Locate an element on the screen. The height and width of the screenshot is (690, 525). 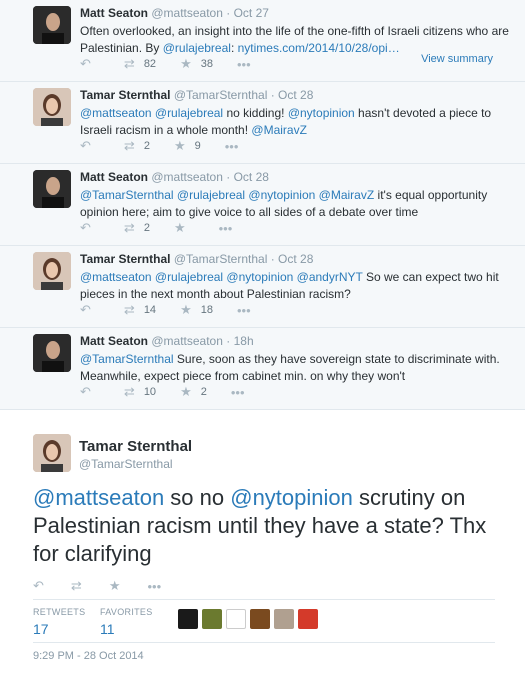
tweet-actions: ↶ ⇄ 2 ★ 9 ••• is located at coordinates (175, 146).